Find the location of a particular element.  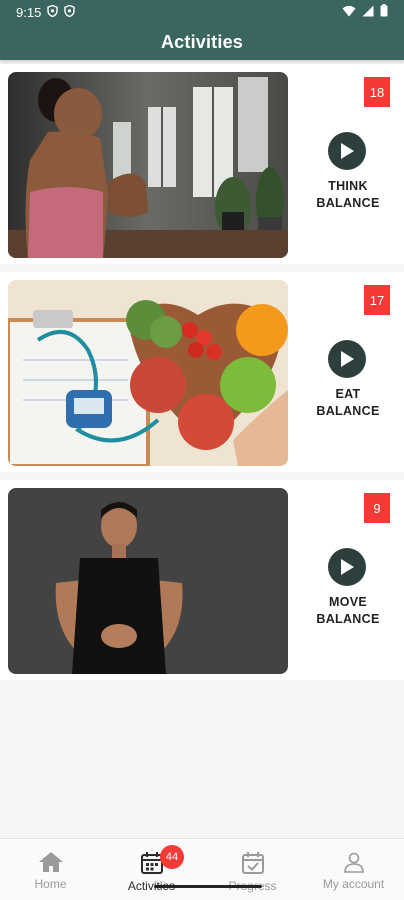

battery-icon is located at coordinates (384, 12).